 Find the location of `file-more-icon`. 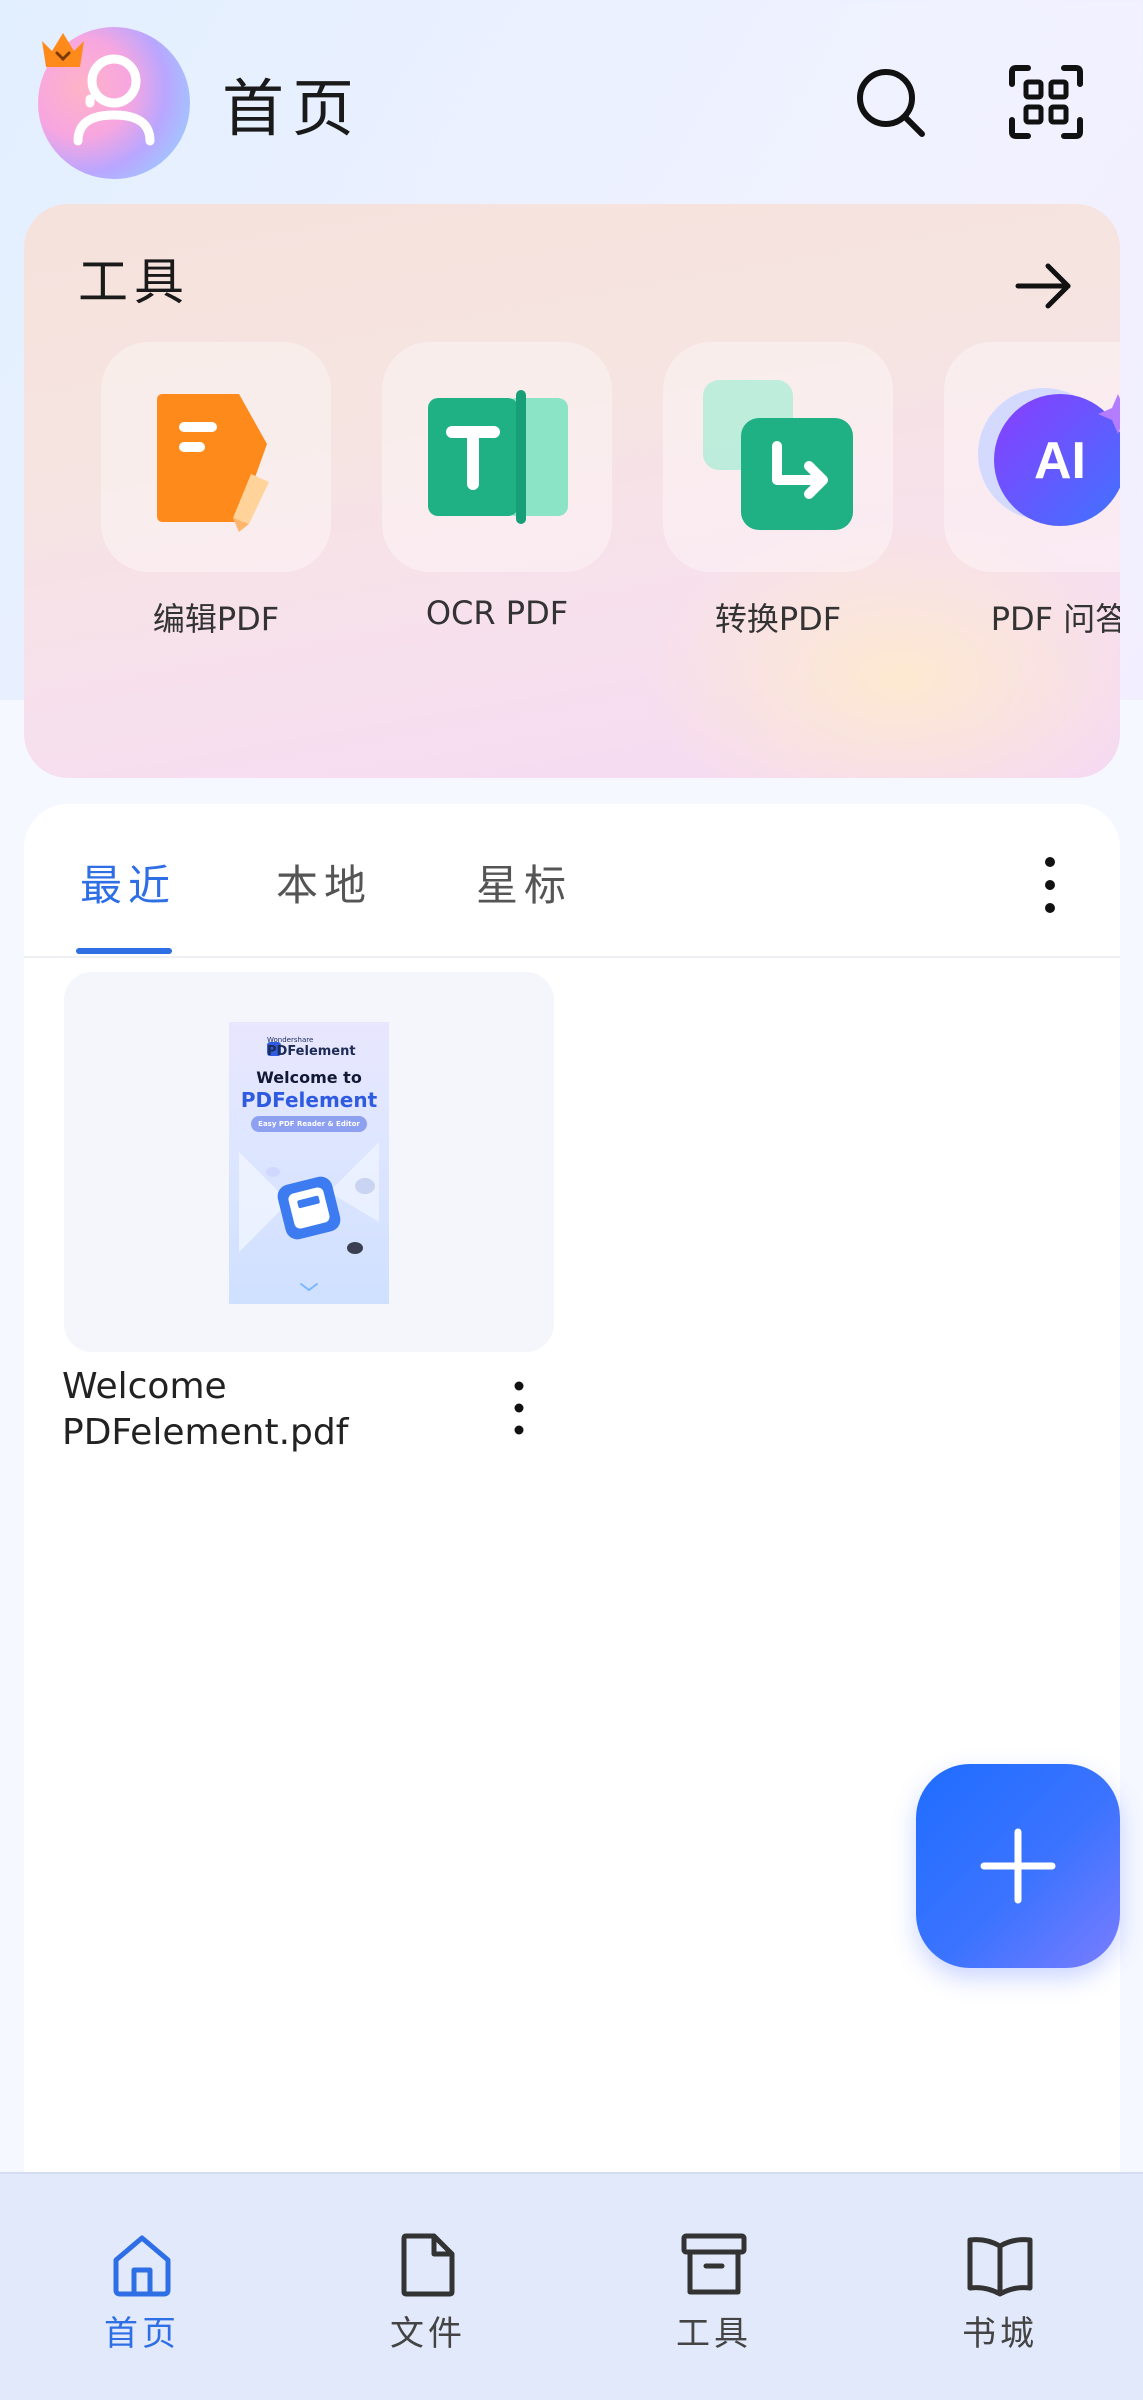

file-more-icon is located at coordinates (519, 1408).